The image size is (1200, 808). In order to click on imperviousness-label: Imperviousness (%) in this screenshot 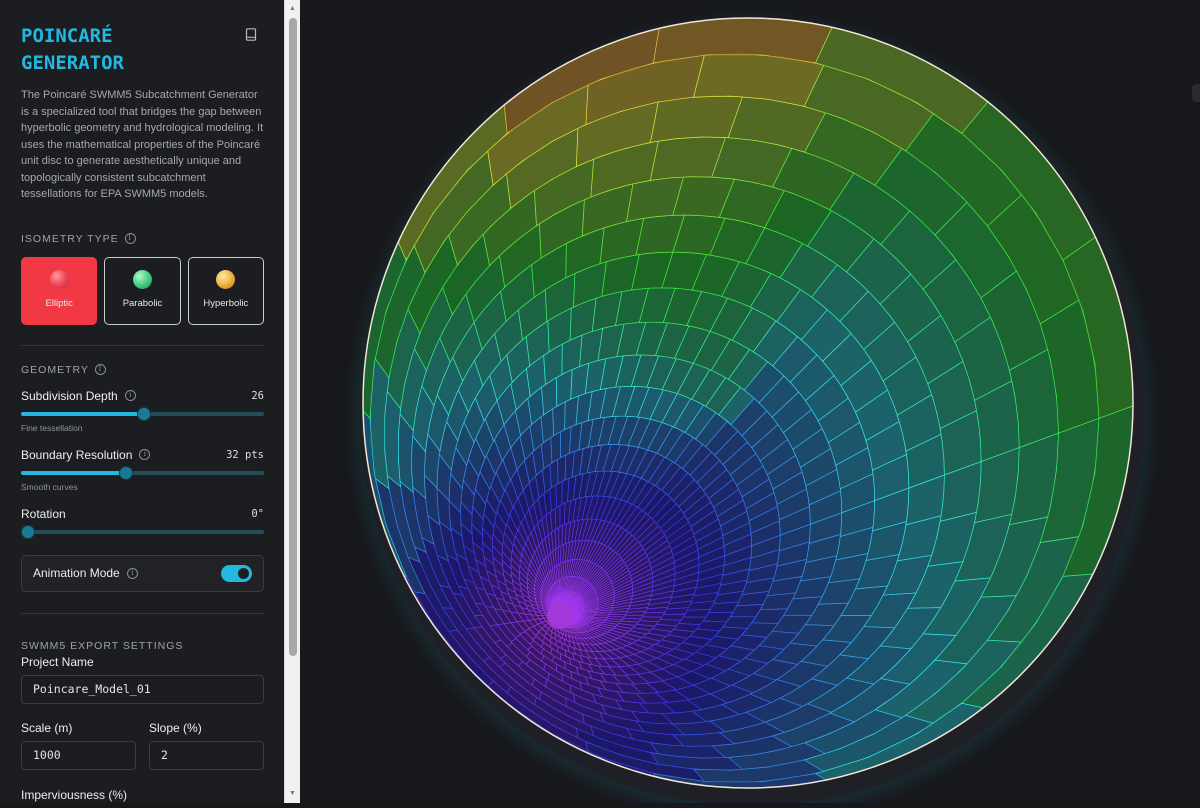, I will do `click(142, 795)`.